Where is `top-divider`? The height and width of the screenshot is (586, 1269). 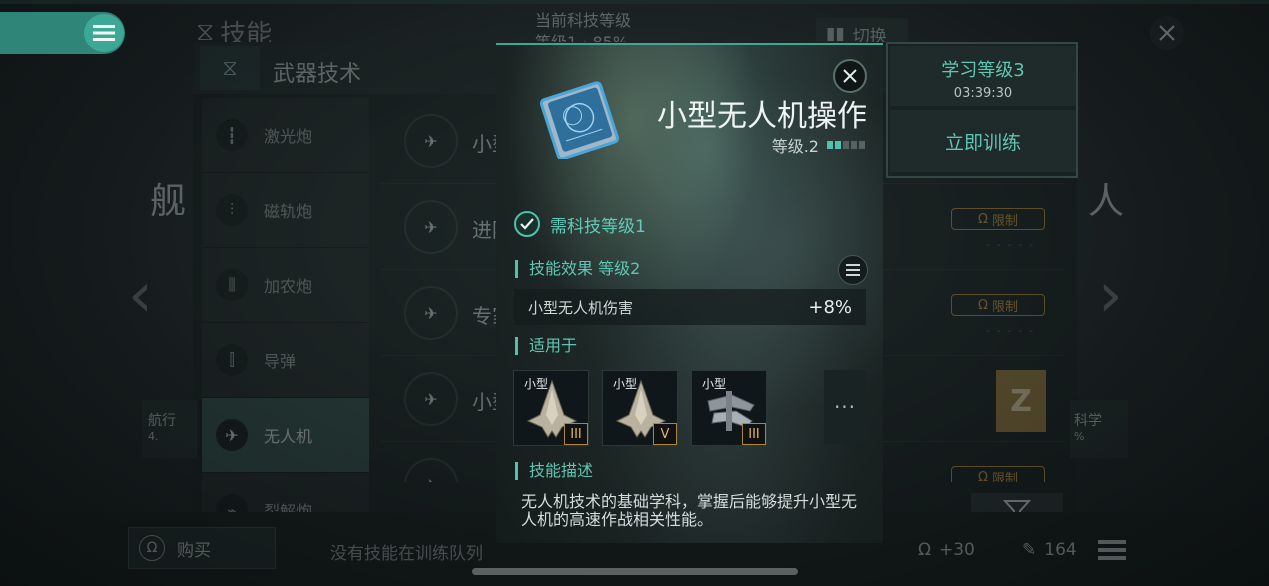
top-divider is located at coordinates (634, 2).